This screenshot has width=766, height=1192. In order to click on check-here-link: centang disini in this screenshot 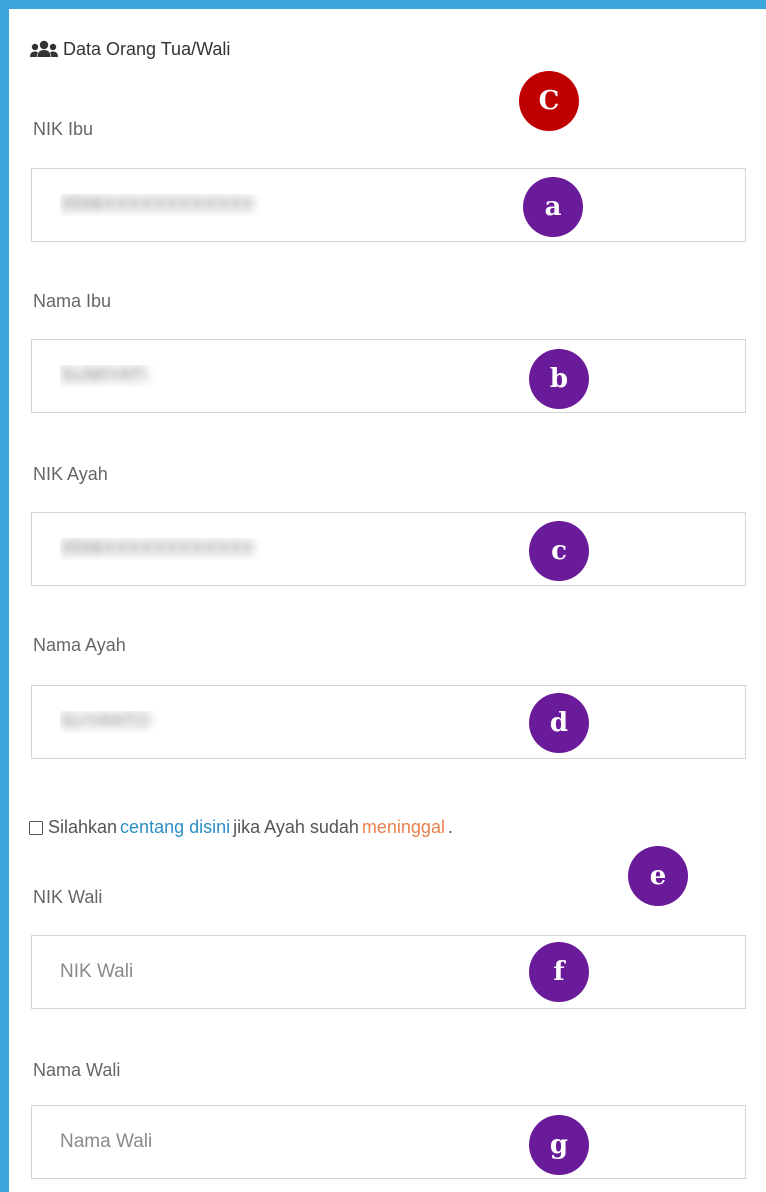, I will do `click(175, 827)`.